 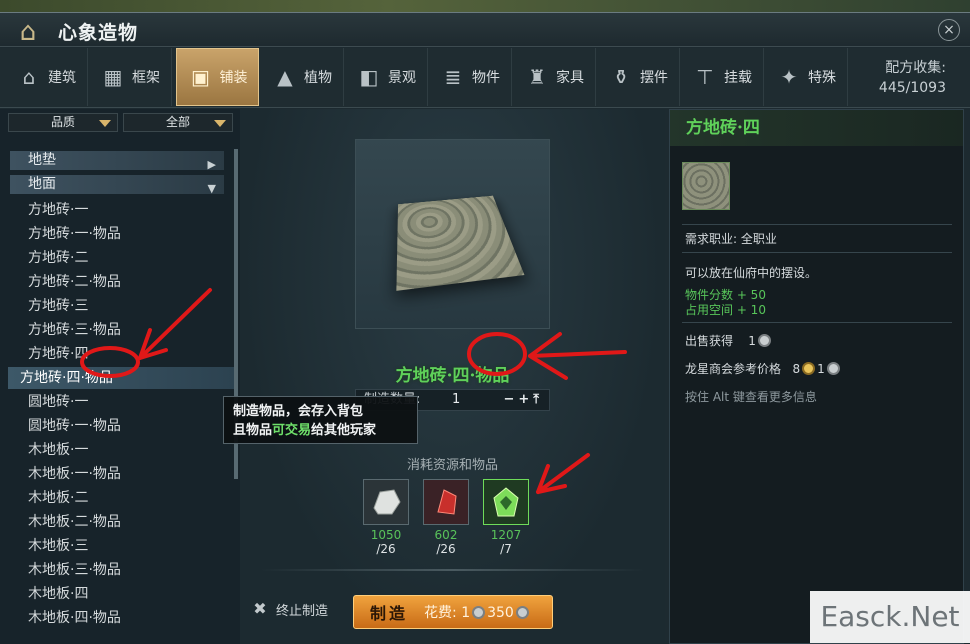 I want to click on material-slot: 1050 /26, so click(x=386, y=517).